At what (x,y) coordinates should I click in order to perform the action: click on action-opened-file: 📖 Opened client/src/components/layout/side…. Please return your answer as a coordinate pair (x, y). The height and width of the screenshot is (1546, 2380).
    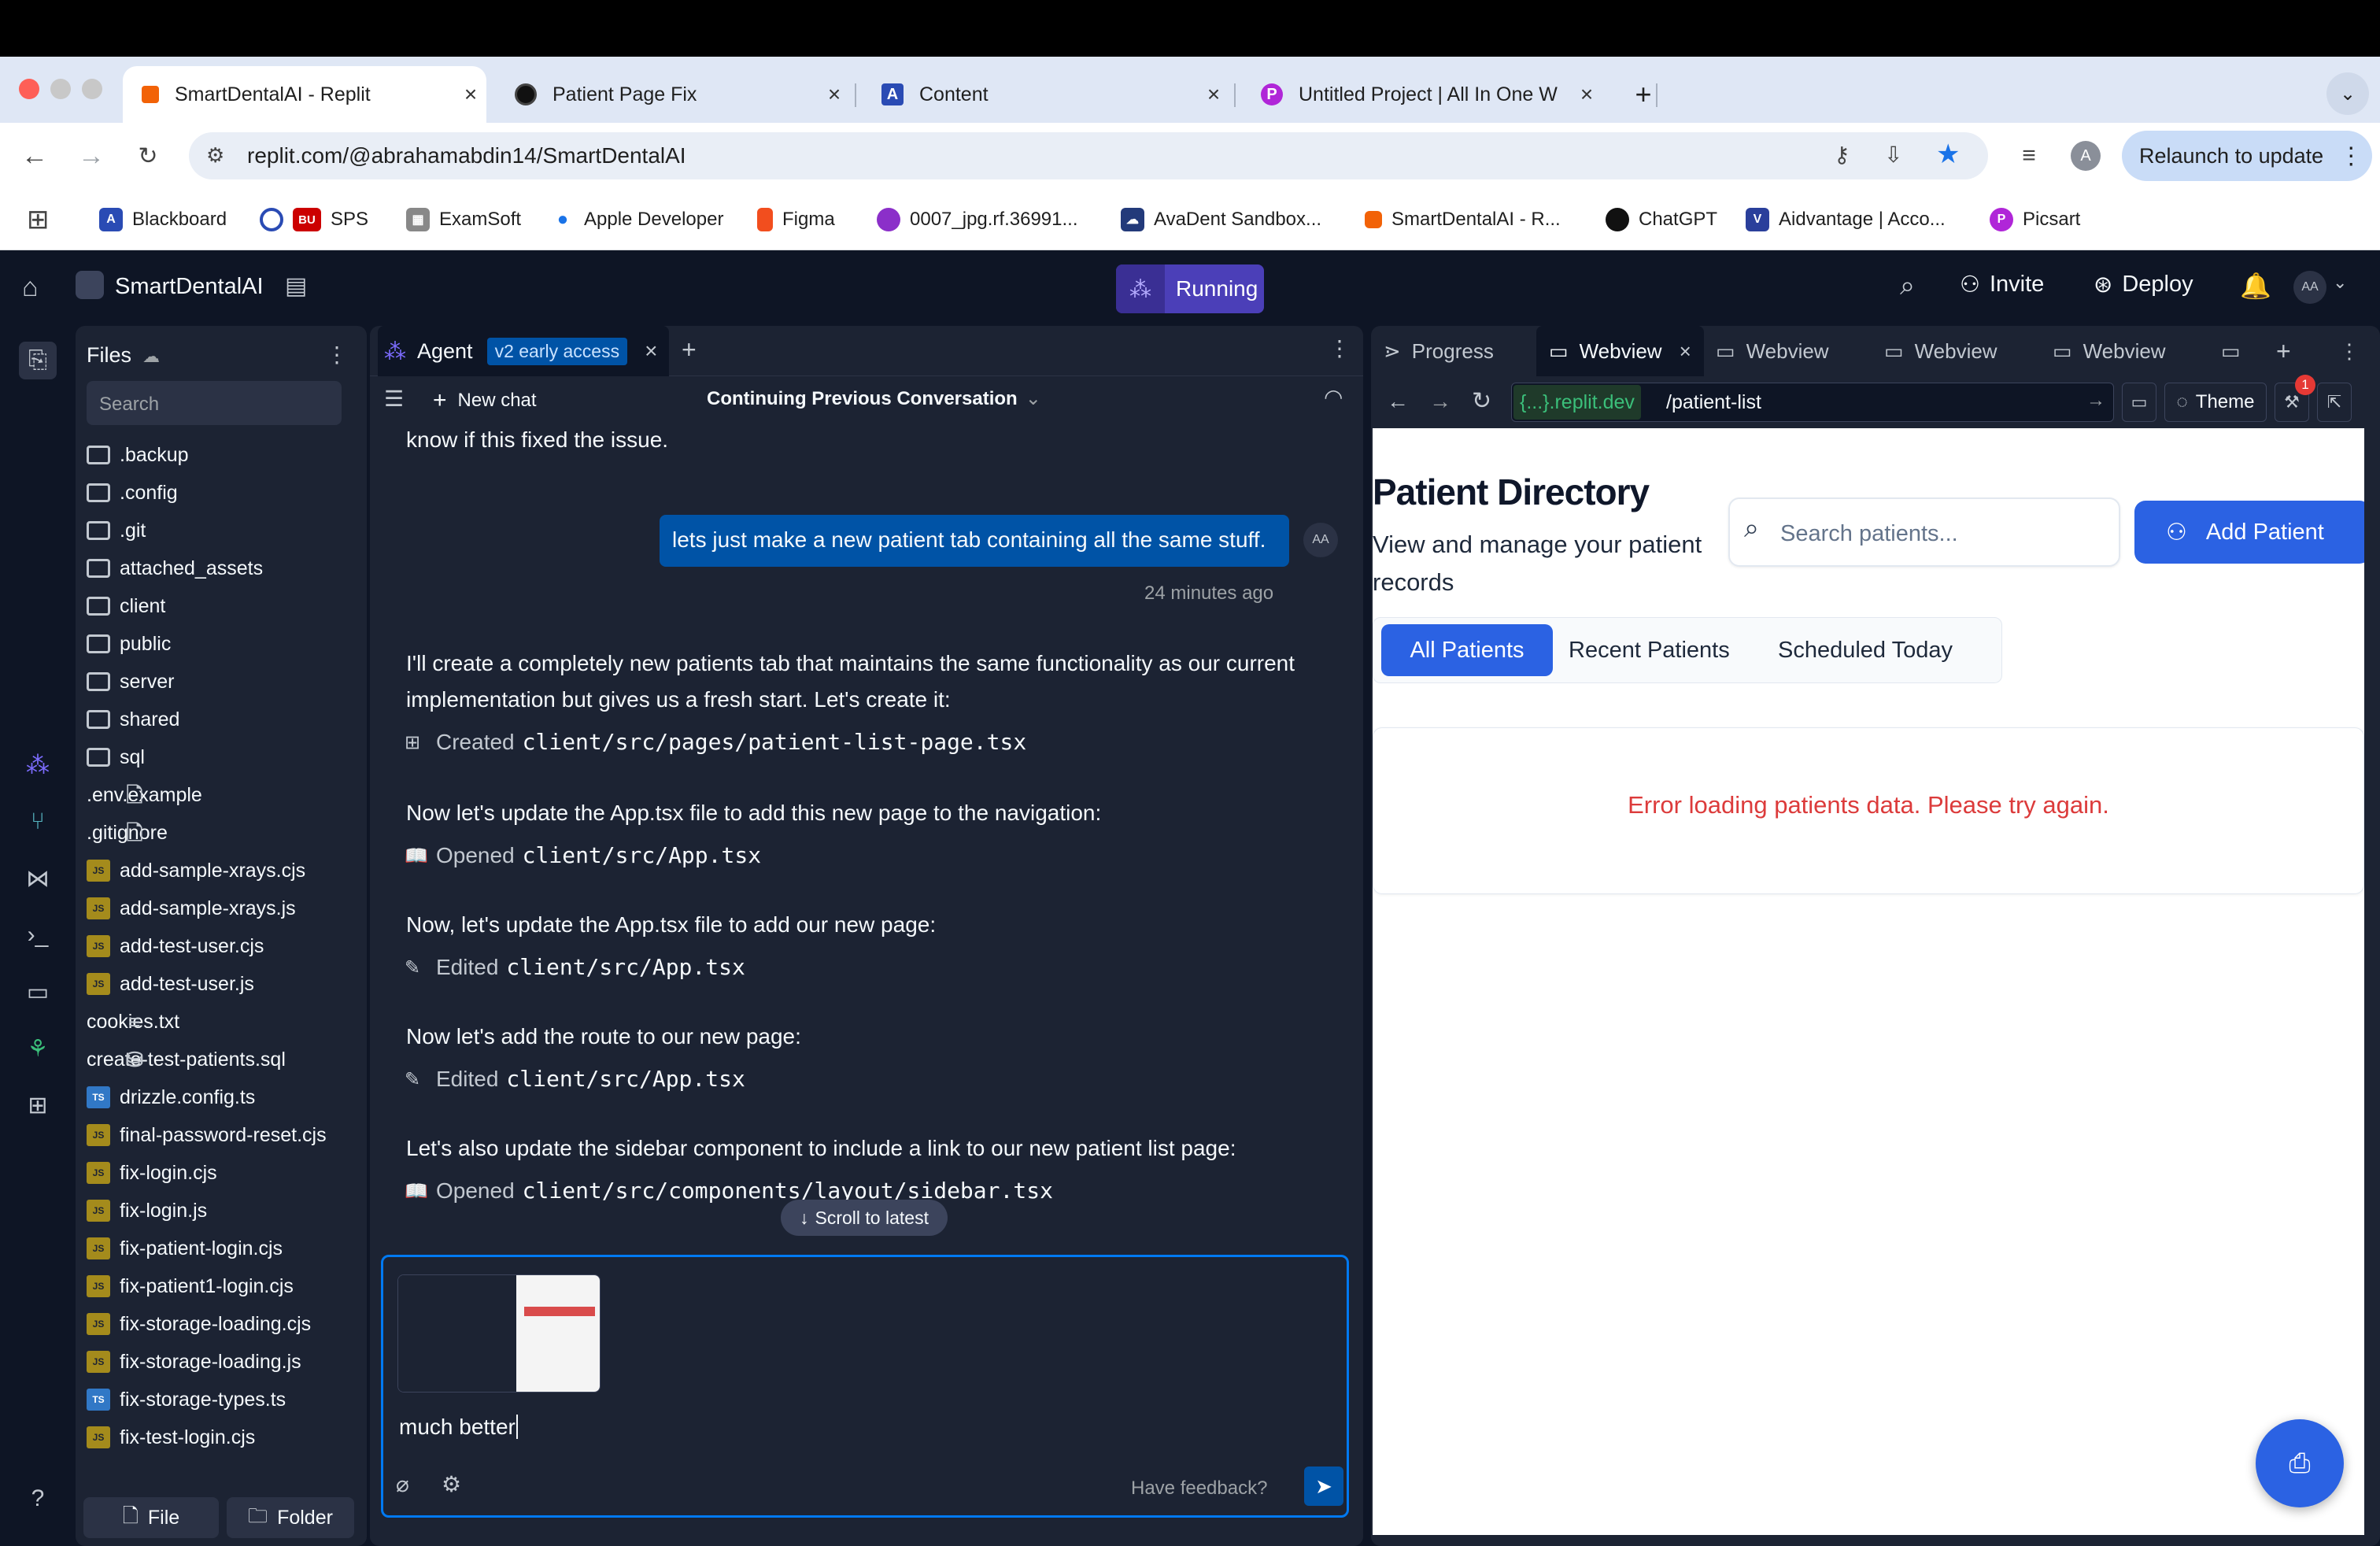
    Looking at the image, I should click on (729, 1191).